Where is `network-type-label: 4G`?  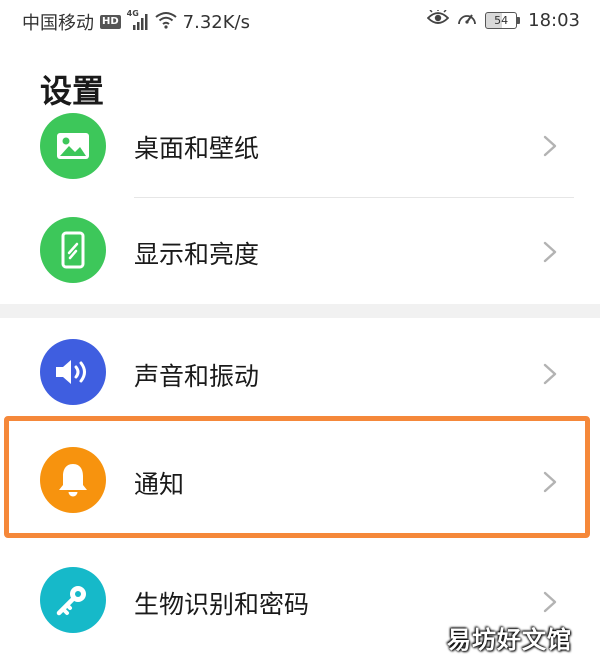
network-type-label: 4G is located at coordinates (132, 13).